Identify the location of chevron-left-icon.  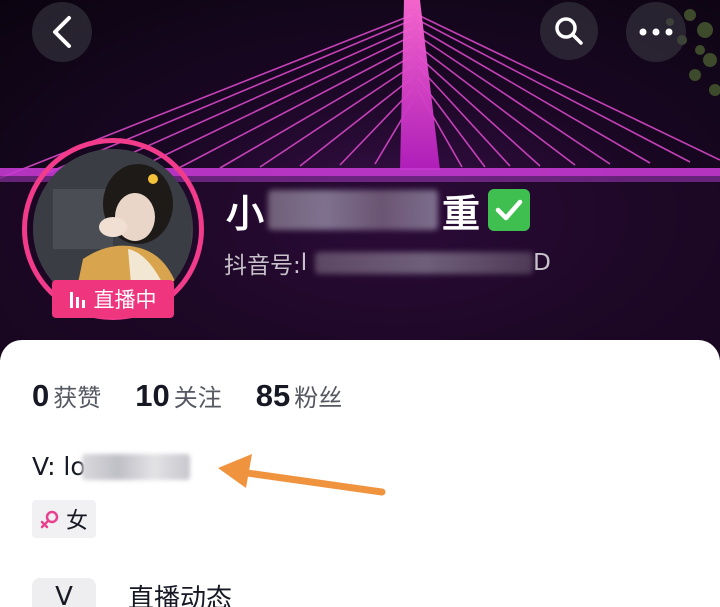
(62, 32).